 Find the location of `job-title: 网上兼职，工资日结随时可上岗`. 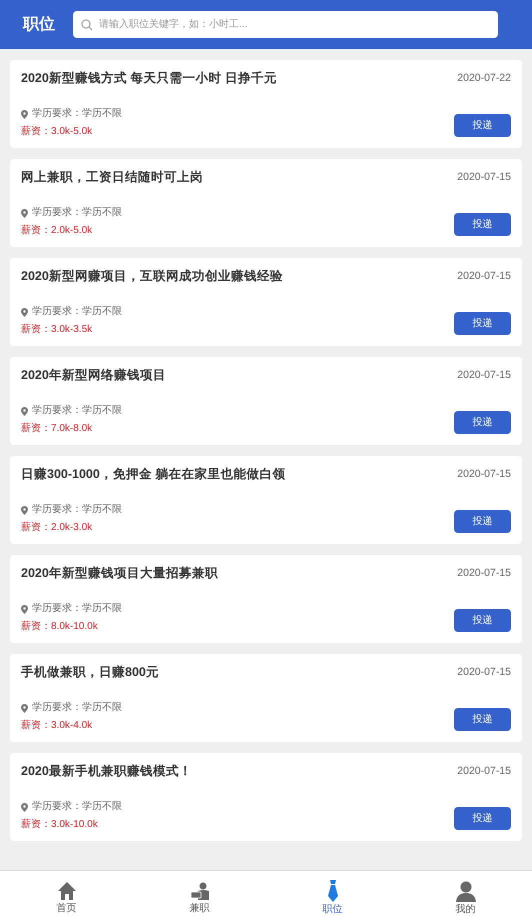

job-title: 网上兼职，工资日结随时可上岗 is located at coordinates (112, 177).